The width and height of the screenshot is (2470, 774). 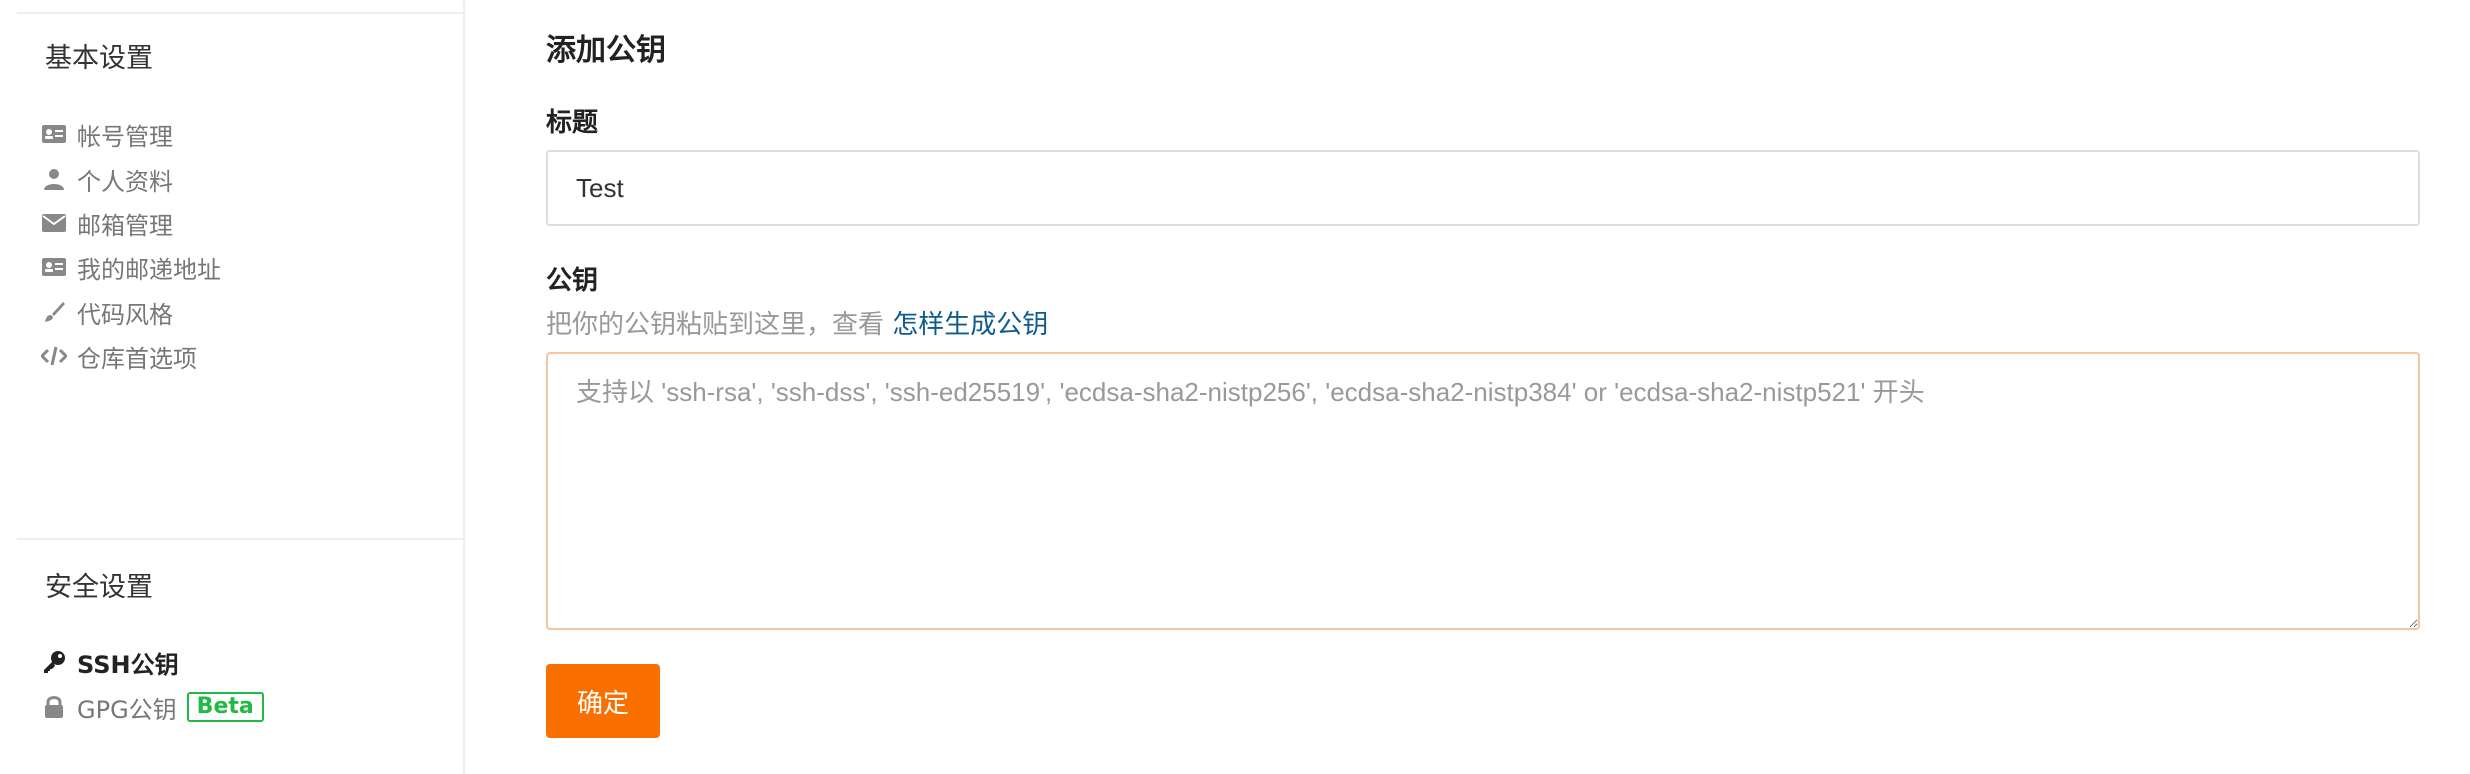 What do you see at coordinates (99, 587) in the screenshot?
I see `security-settings-title: 安全设置` at bounding box center [99, 587].